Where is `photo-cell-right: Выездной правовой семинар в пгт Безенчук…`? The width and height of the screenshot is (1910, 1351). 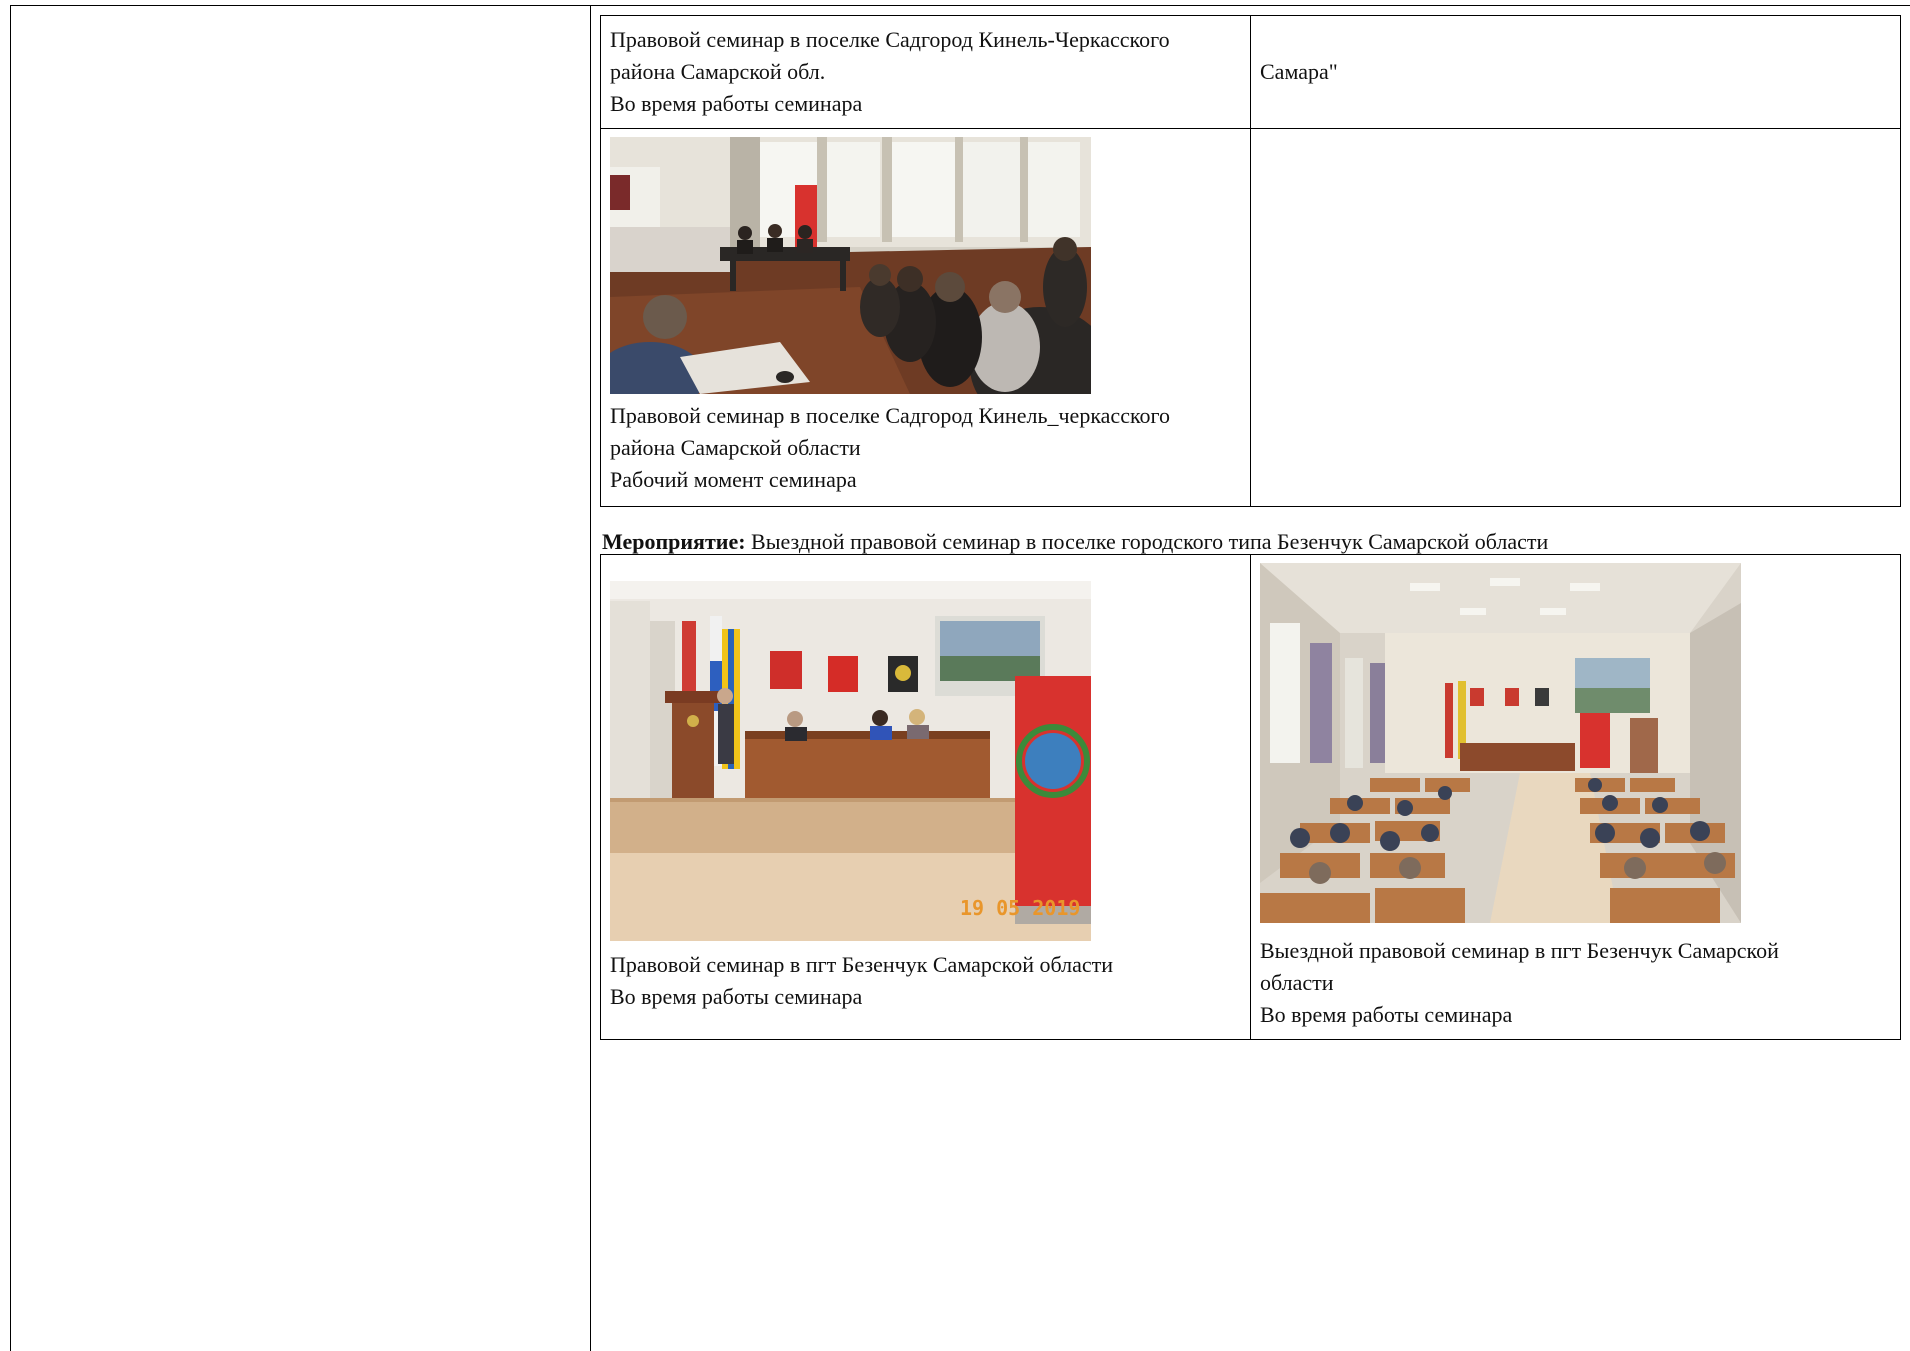 photo-cell-right: Выездной правовой семинар в пгт Безенчук… is located at coordinates (1575, 797).